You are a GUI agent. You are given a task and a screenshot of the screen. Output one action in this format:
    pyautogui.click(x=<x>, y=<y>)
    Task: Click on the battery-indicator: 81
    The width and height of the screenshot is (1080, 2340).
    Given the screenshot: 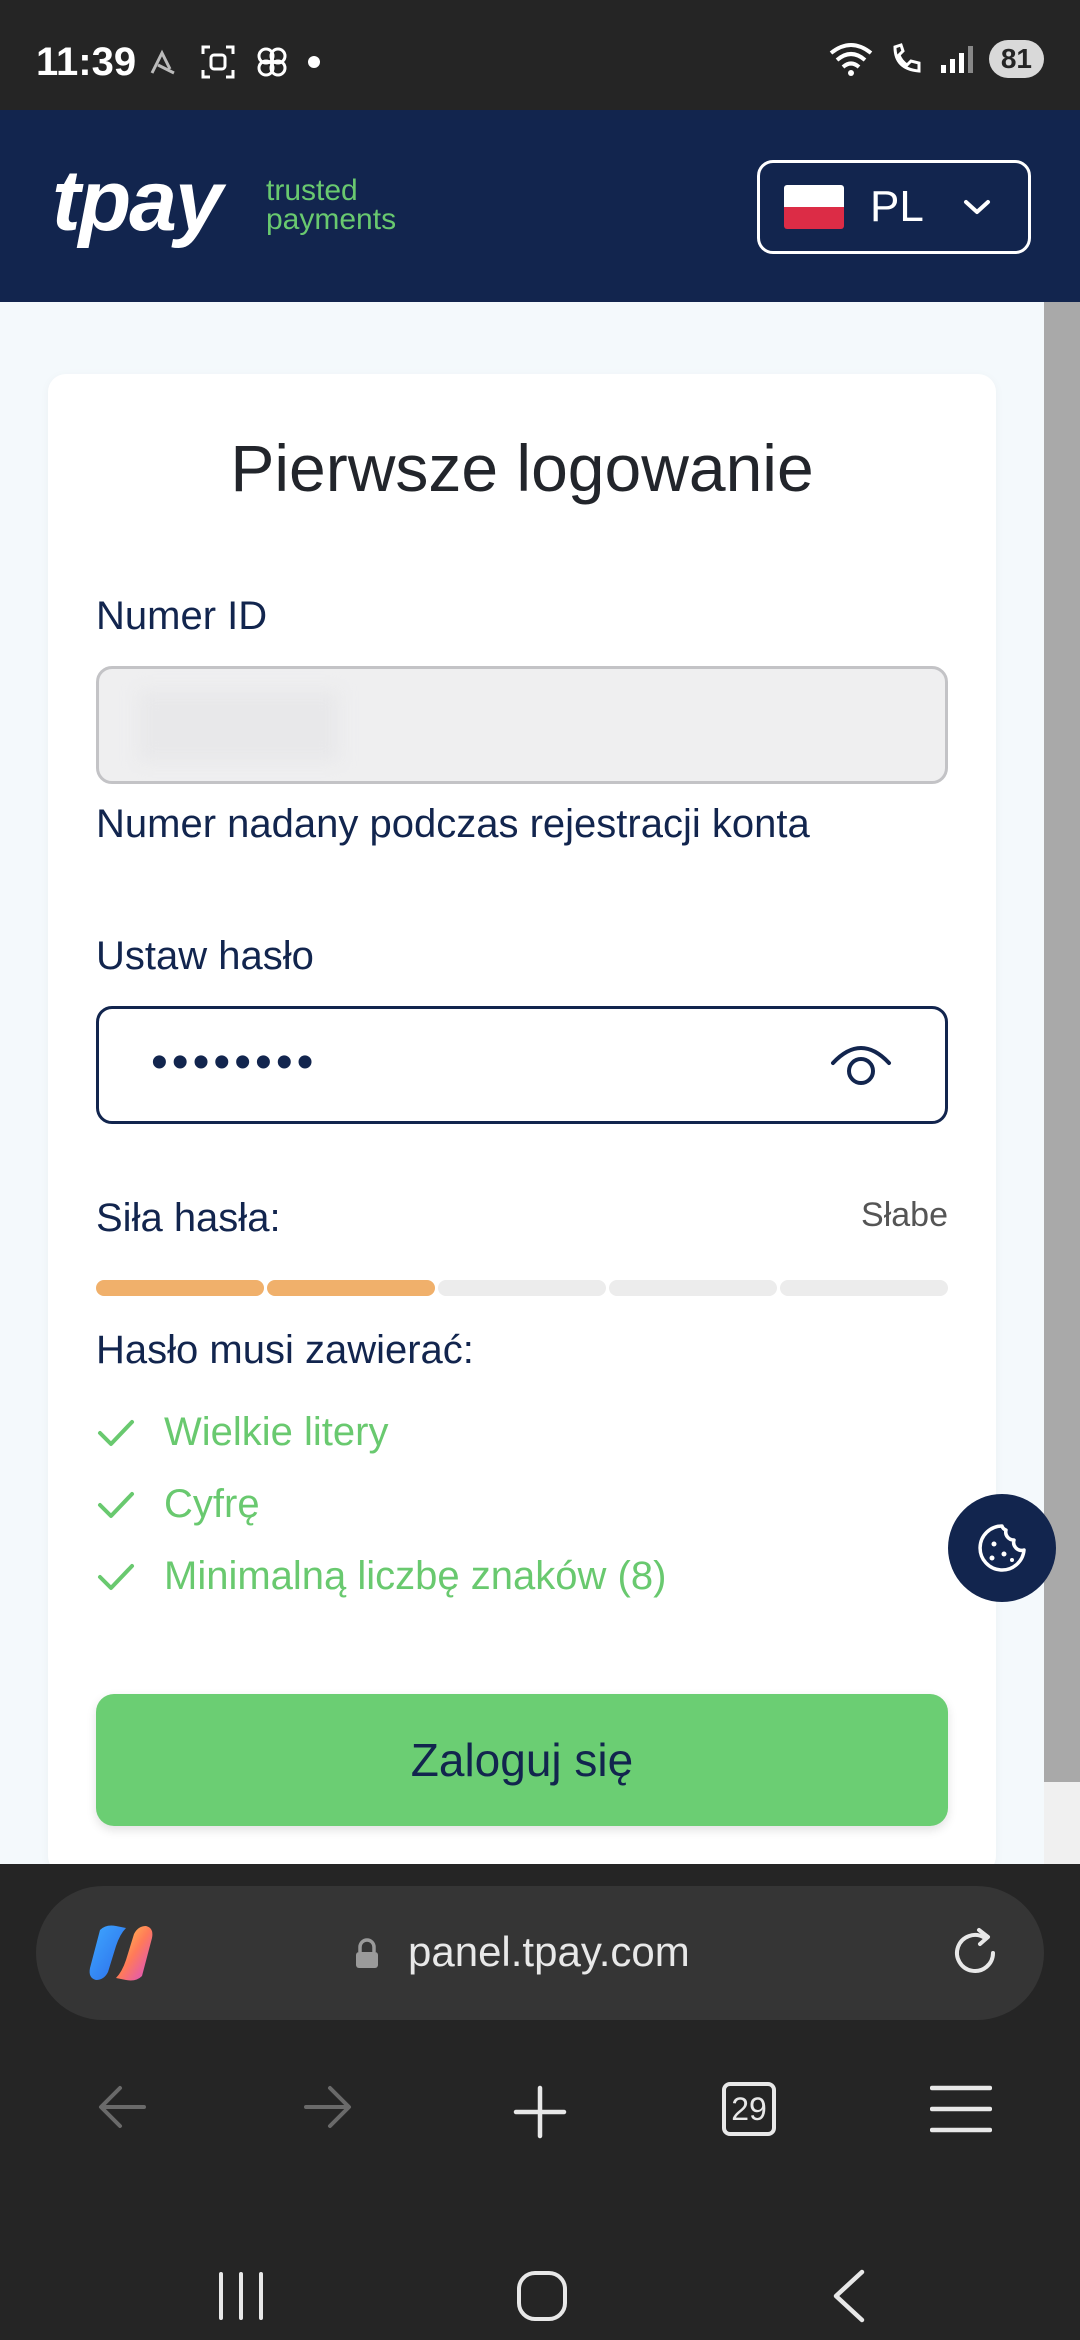 What is the action you would take?
    pyautogui.click(x=1016, y=59)
    